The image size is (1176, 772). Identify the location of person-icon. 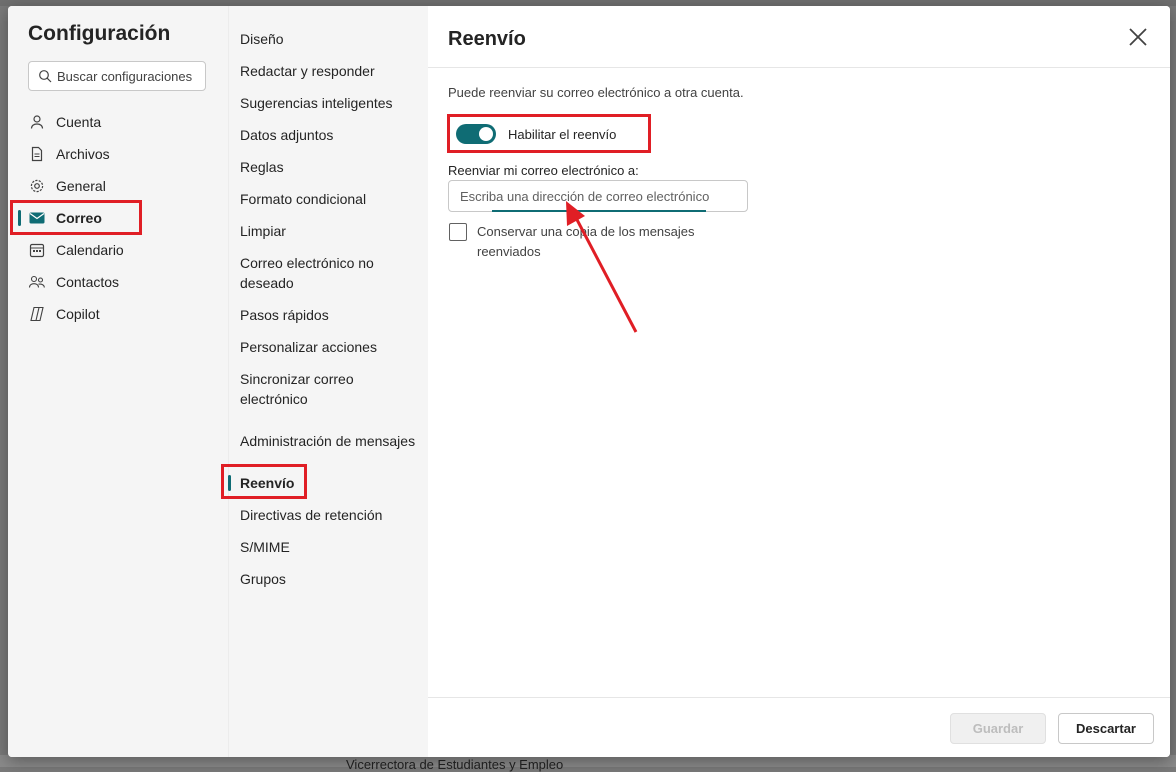
(37, 122).